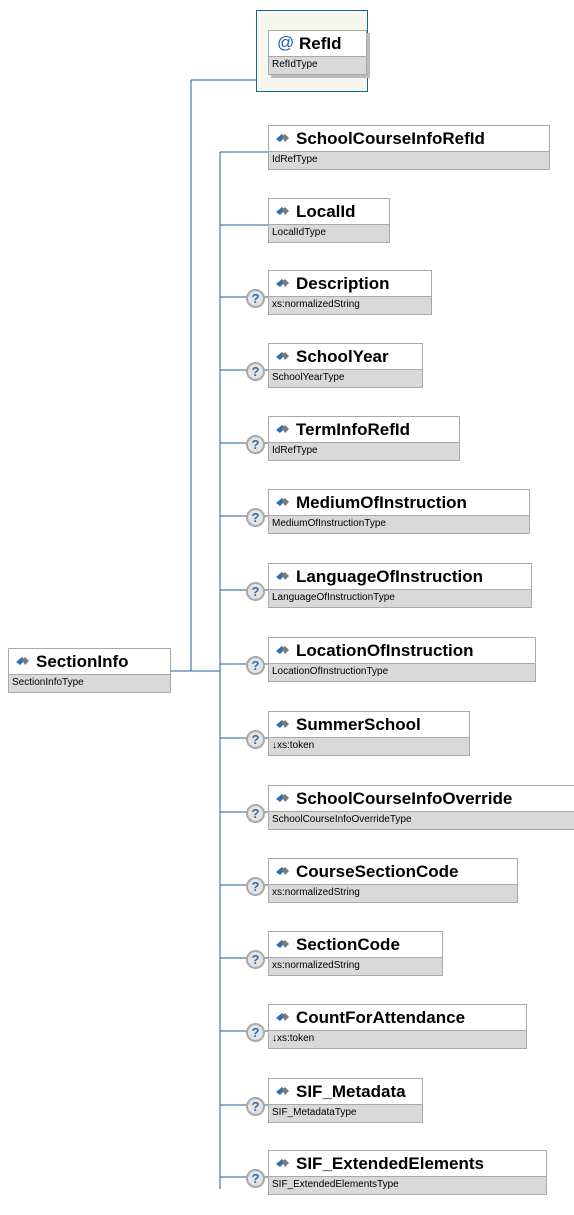  I want to click on root-name: SectionInfo, so click(82, 661).